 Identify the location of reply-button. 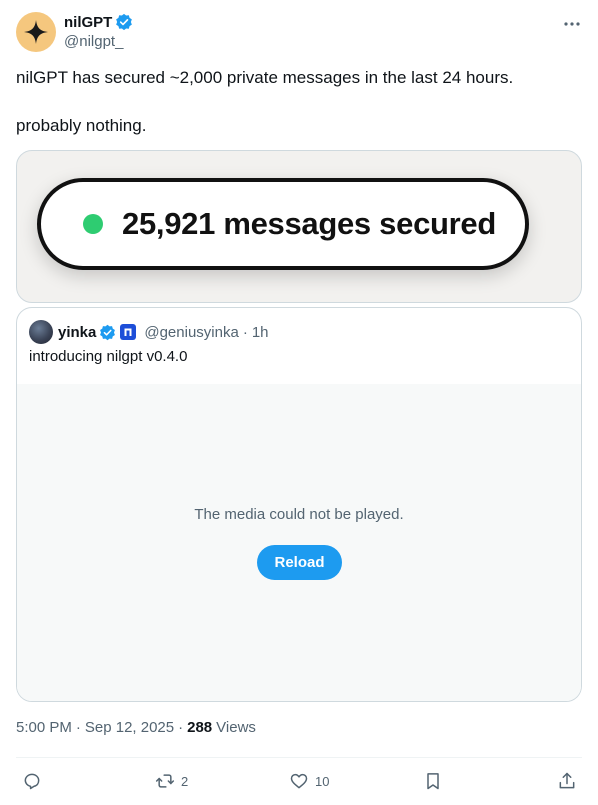
(35, 781).